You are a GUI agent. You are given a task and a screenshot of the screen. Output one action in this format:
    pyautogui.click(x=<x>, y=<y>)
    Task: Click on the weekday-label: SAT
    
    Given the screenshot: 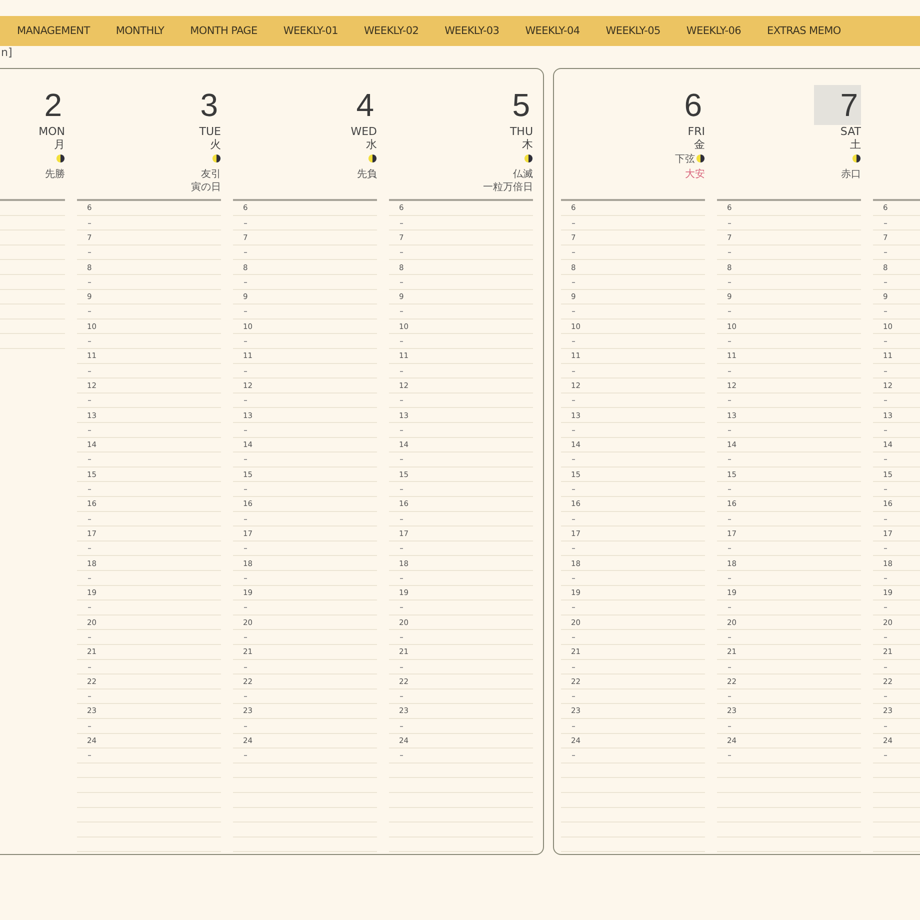 What is the action you would take?
    pyautogui.click(x=850, y=131)
    